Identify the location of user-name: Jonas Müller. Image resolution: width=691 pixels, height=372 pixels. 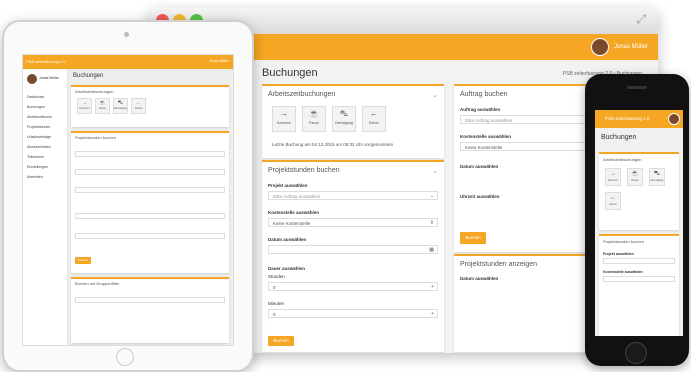
(630, 47).